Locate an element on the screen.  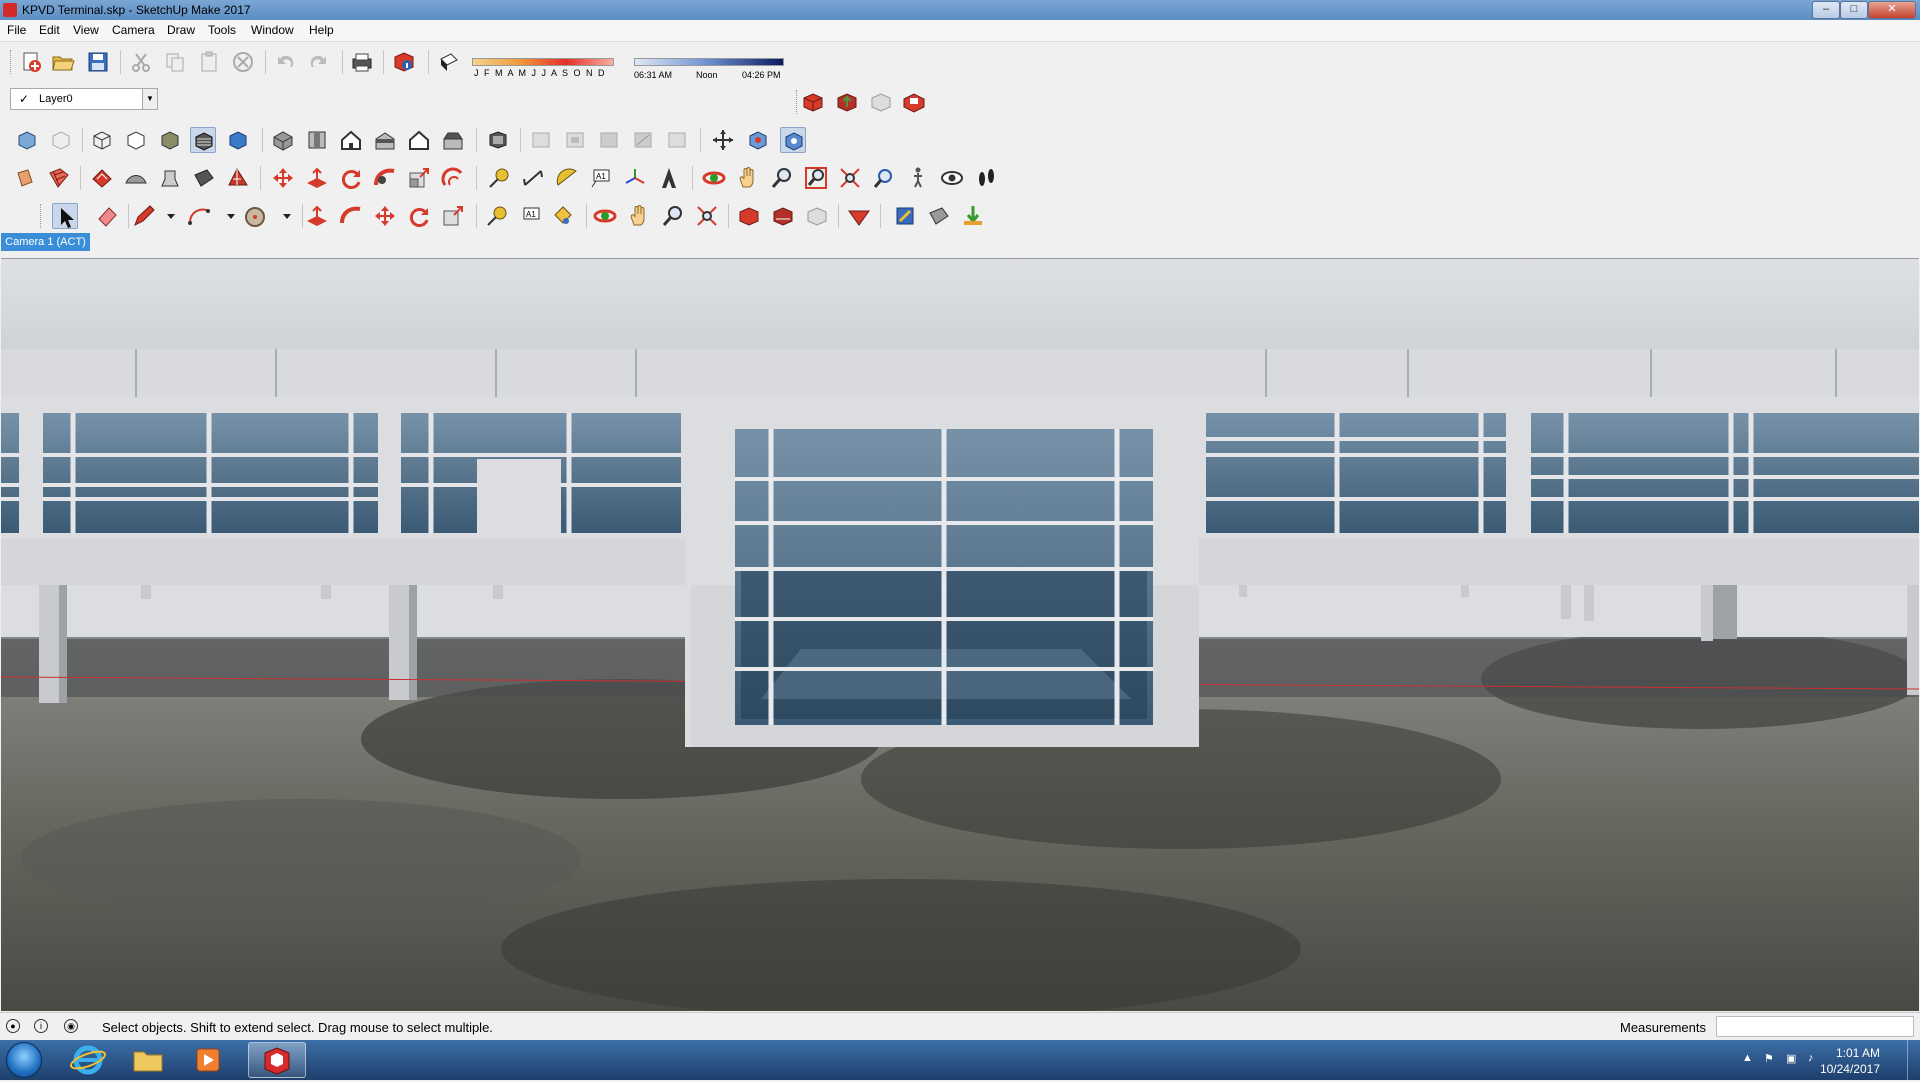
menu-draw: Draw is located at coordinates (181, 30).